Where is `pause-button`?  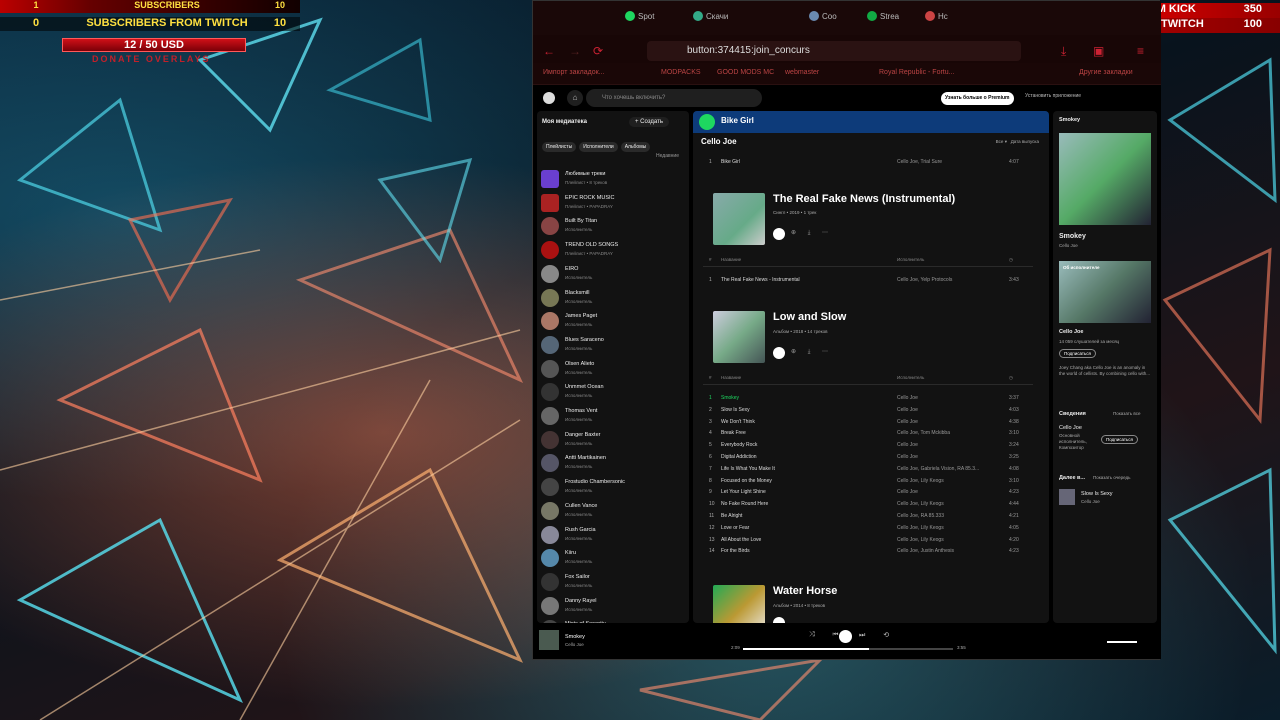
pause-button is located at coordinates (845, 636).